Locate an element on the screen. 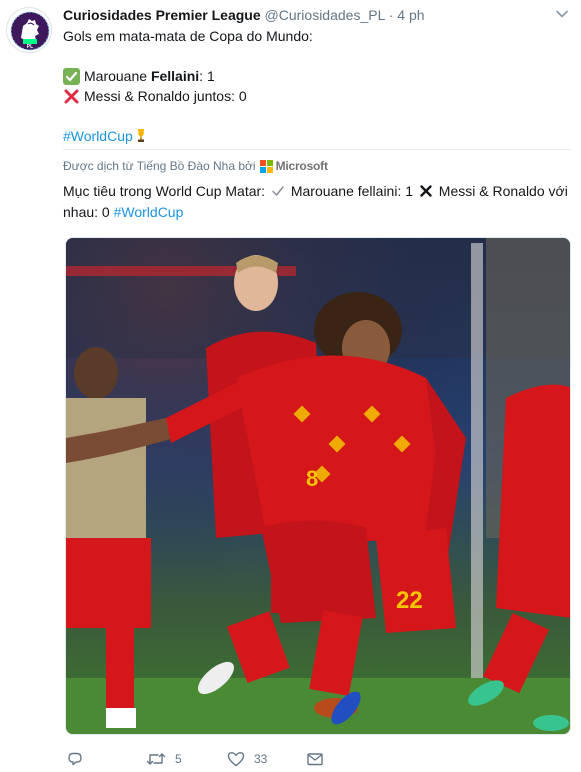  svg-text: 22 is located at coordinates (409, 600).